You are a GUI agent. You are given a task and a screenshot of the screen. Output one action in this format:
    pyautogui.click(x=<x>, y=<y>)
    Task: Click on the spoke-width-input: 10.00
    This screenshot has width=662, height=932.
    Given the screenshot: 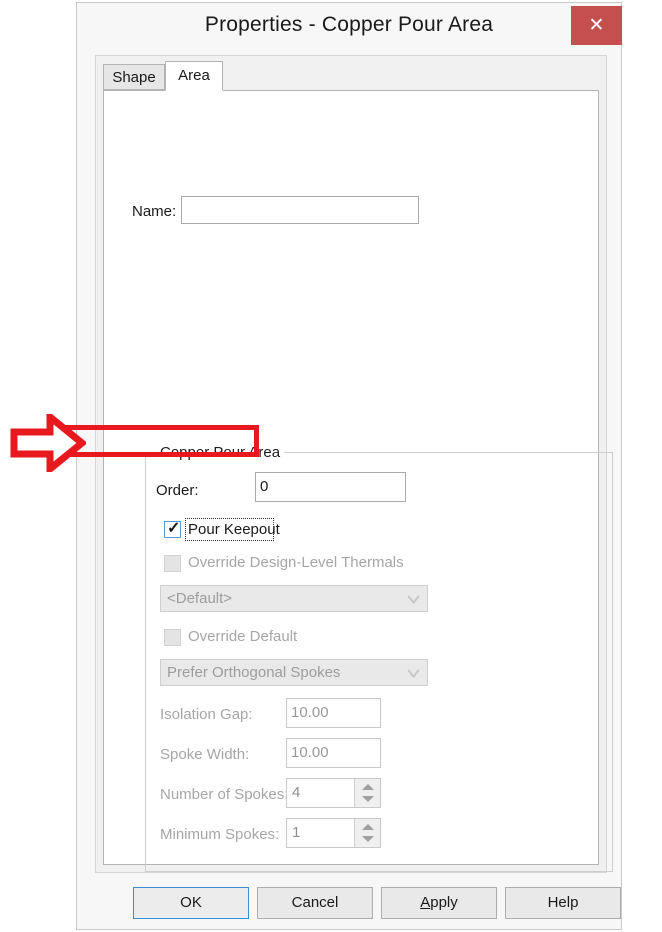 What is the action you would take?
    pyautogui.click(x=333, y=753)
    